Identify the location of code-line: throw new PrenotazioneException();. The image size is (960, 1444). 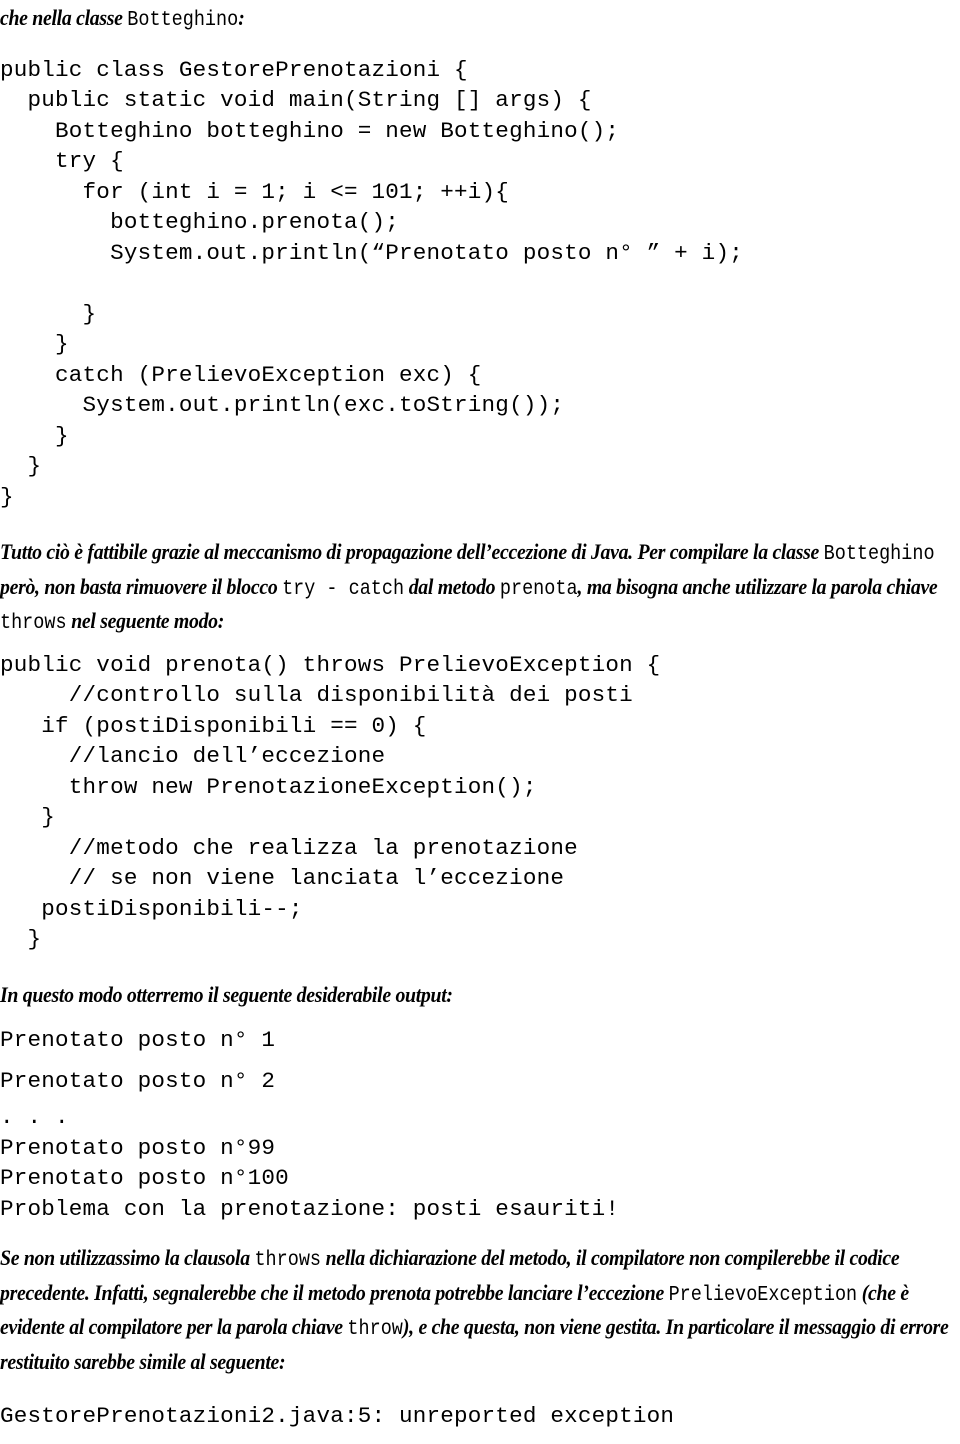
(268, 786).